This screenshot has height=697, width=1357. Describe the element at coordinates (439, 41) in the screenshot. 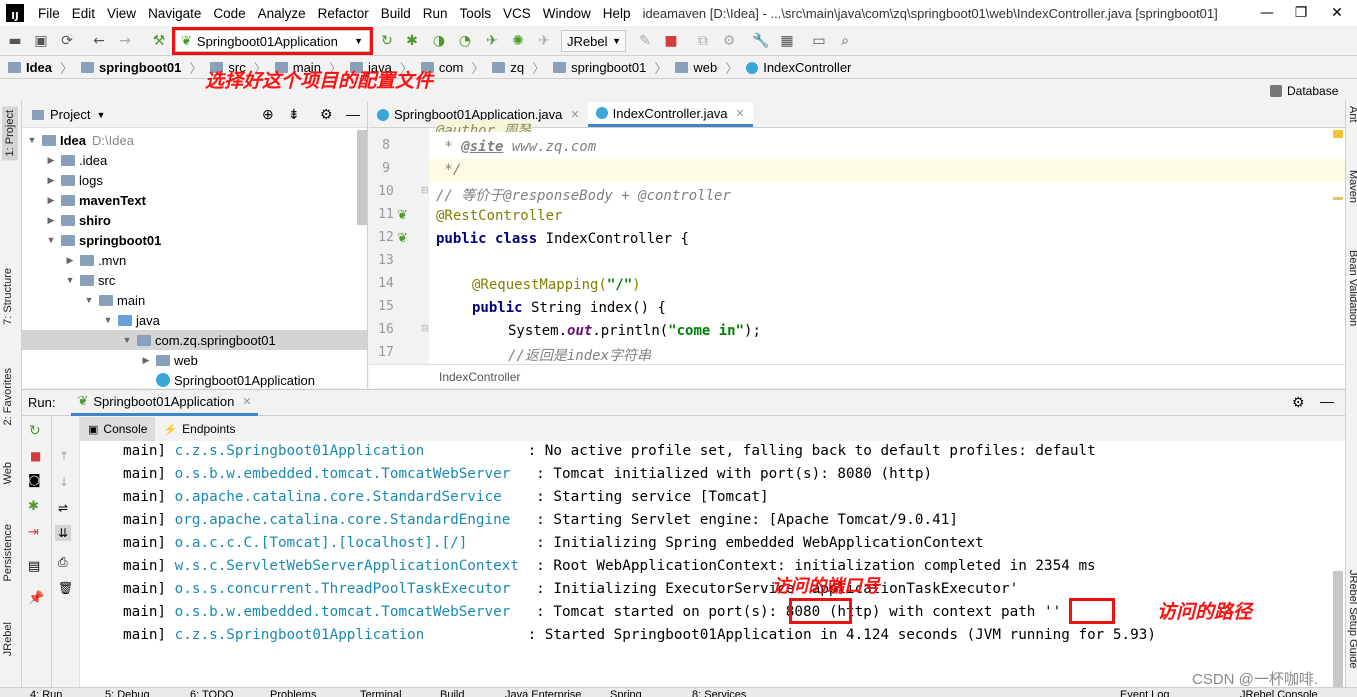

I see `coverage-icon: ◑` at that location.